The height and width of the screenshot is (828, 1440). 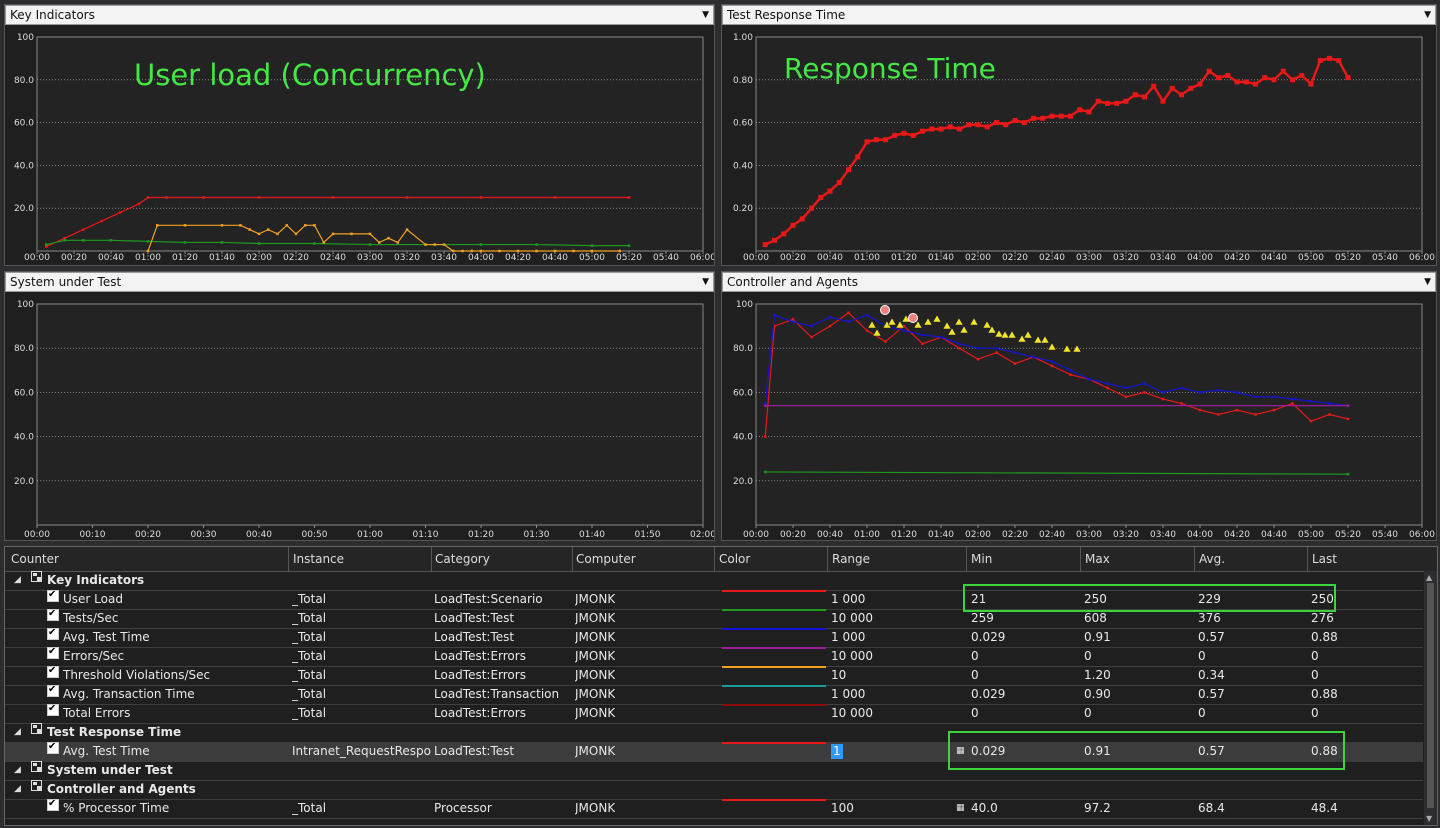 I want to click on x-tick-label: 05:40, so click(x=666, y=258).